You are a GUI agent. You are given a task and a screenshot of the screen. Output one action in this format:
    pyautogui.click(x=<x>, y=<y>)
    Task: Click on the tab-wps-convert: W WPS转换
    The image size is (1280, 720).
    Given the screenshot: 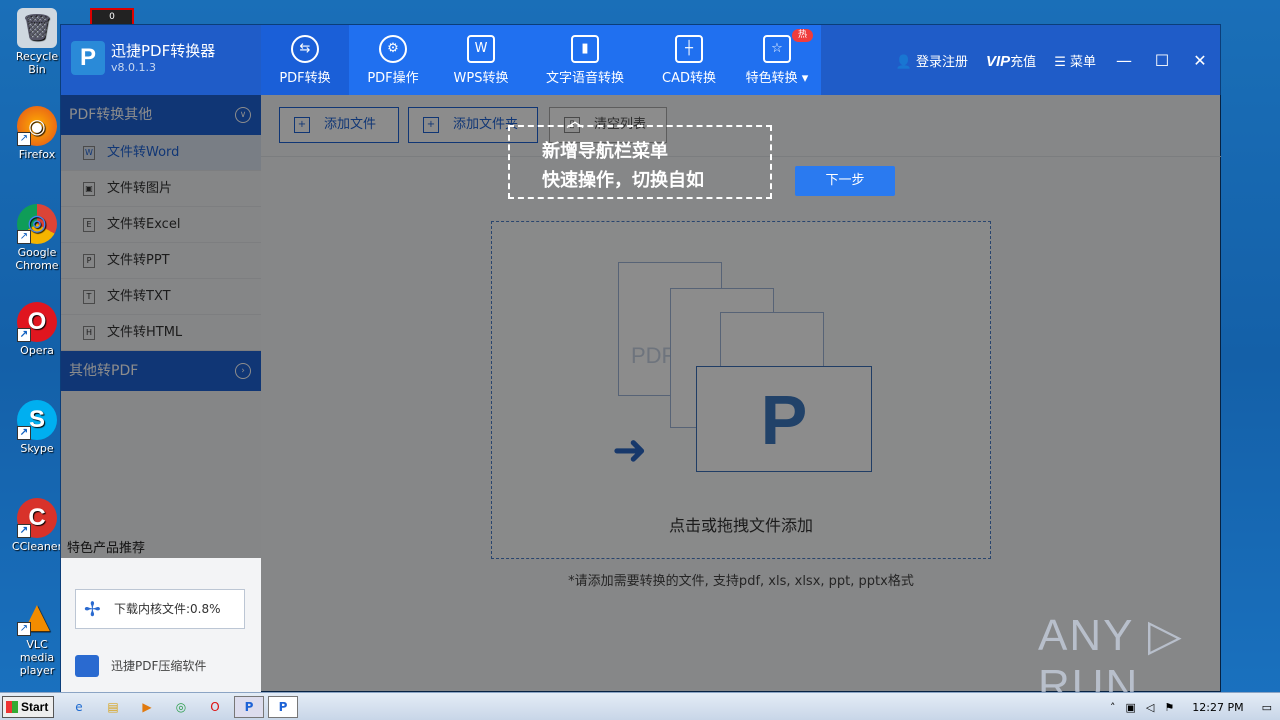 What is the action you would take?
    pyautogui.click(x=481, y=60)
    